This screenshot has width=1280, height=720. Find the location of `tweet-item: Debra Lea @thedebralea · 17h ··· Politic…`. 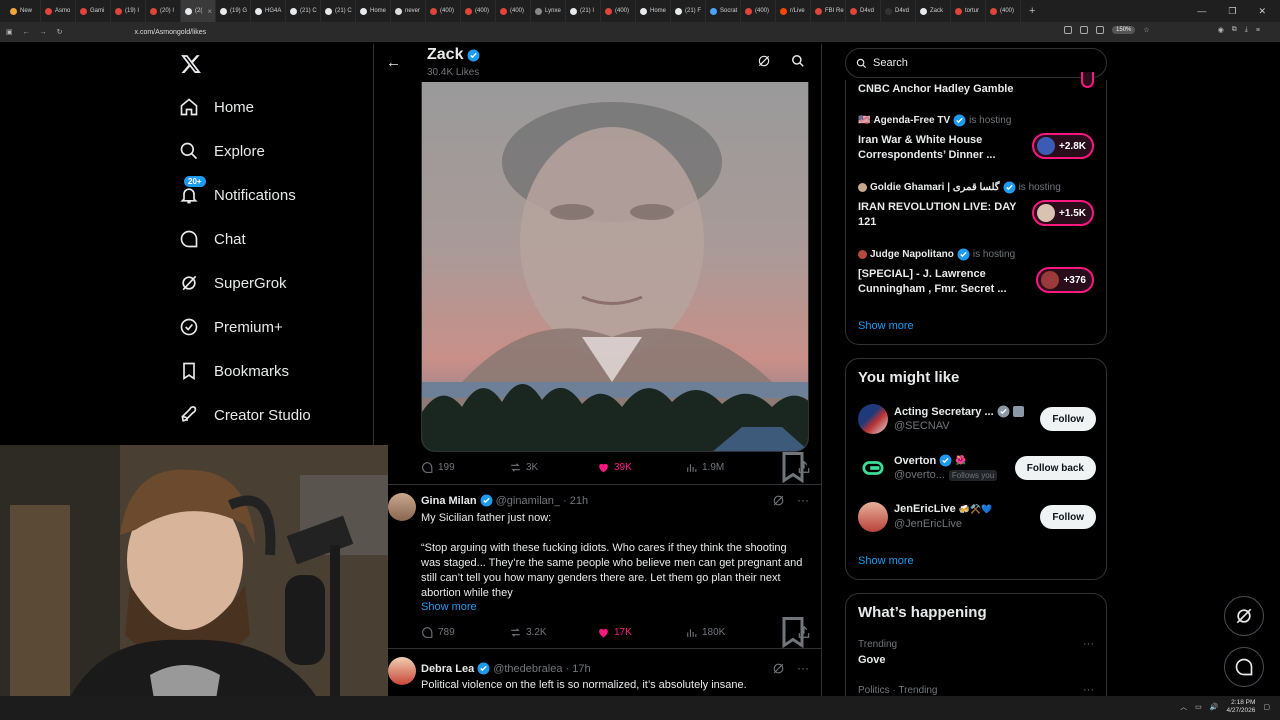

tweet-item: Debra Lea @thedebralea · 17h ··· Politic… is located at coordinates (597, 672).